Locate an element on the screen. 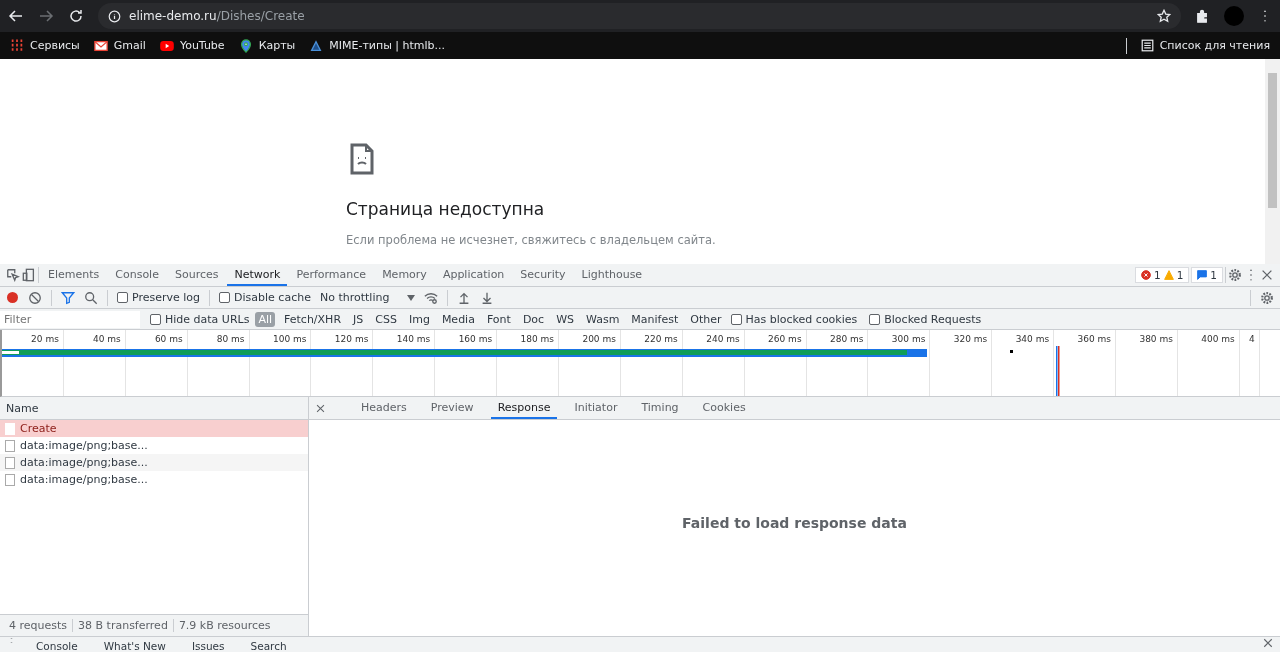 The image size is (1280, 652). clear-icon is located at coordinates (35, 297).